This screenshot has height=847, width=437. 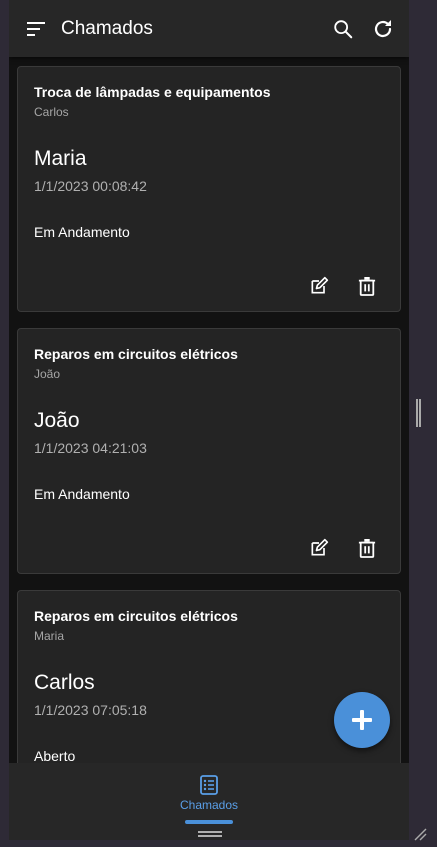 I want to click on nav-item-chamados: Chamados, so click(x=209, y=805).